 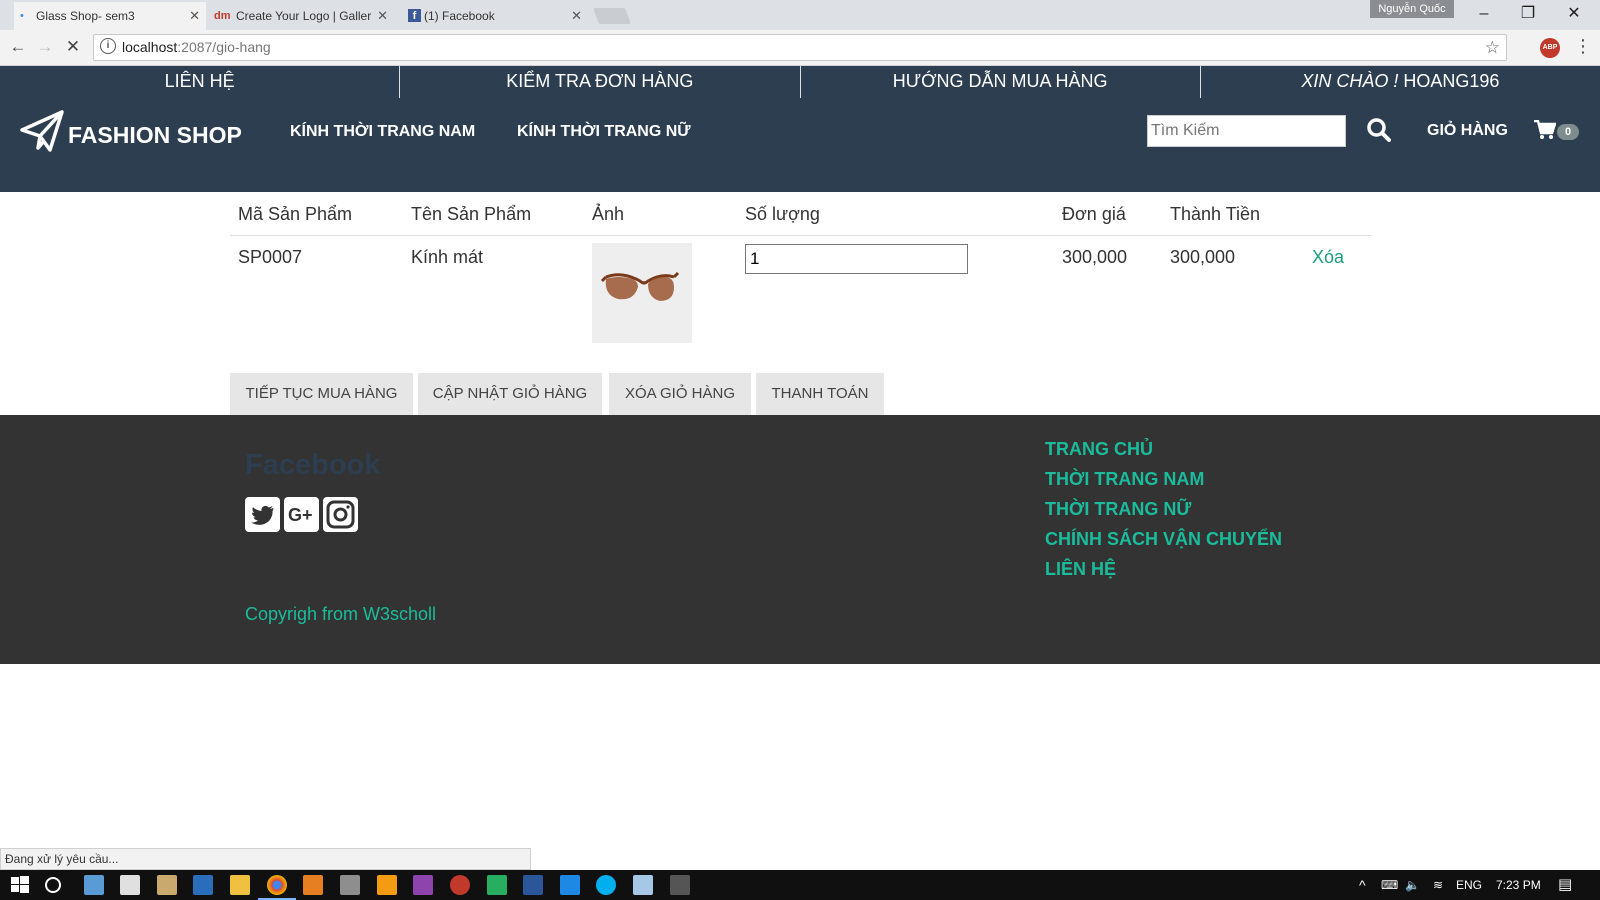 I want to click on tab-glass-shop: • Glass Shop- sem3 ✕, so click(x=110, y=16).